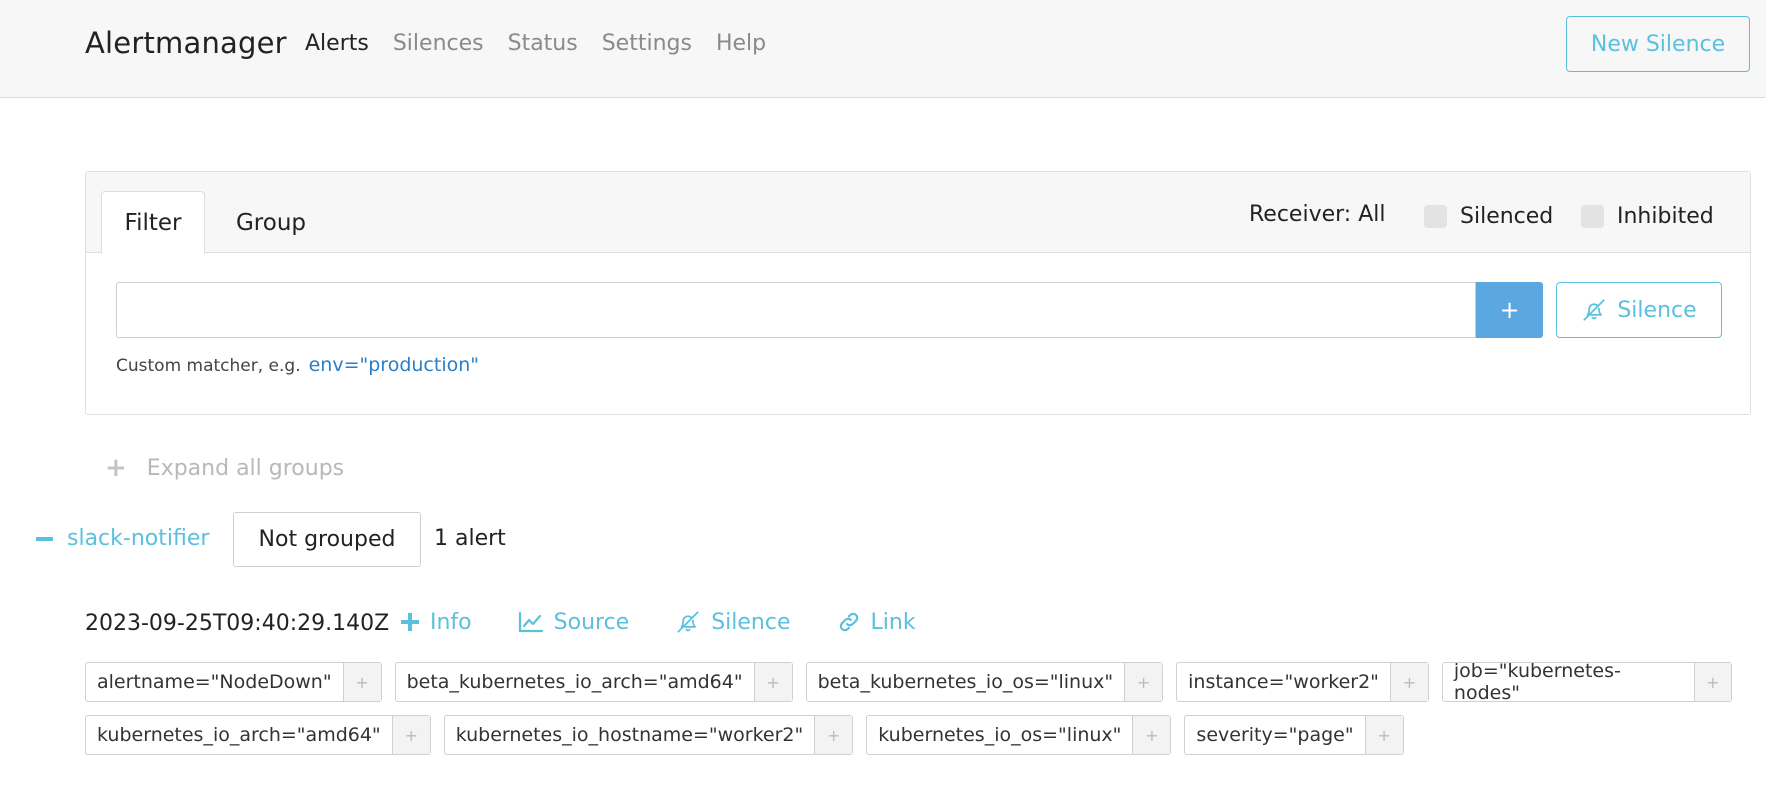 Image resolution: width=1766 pixels, height=802 pixels. I want to click on filter-silence-label: Silence, so click(1657, 310).